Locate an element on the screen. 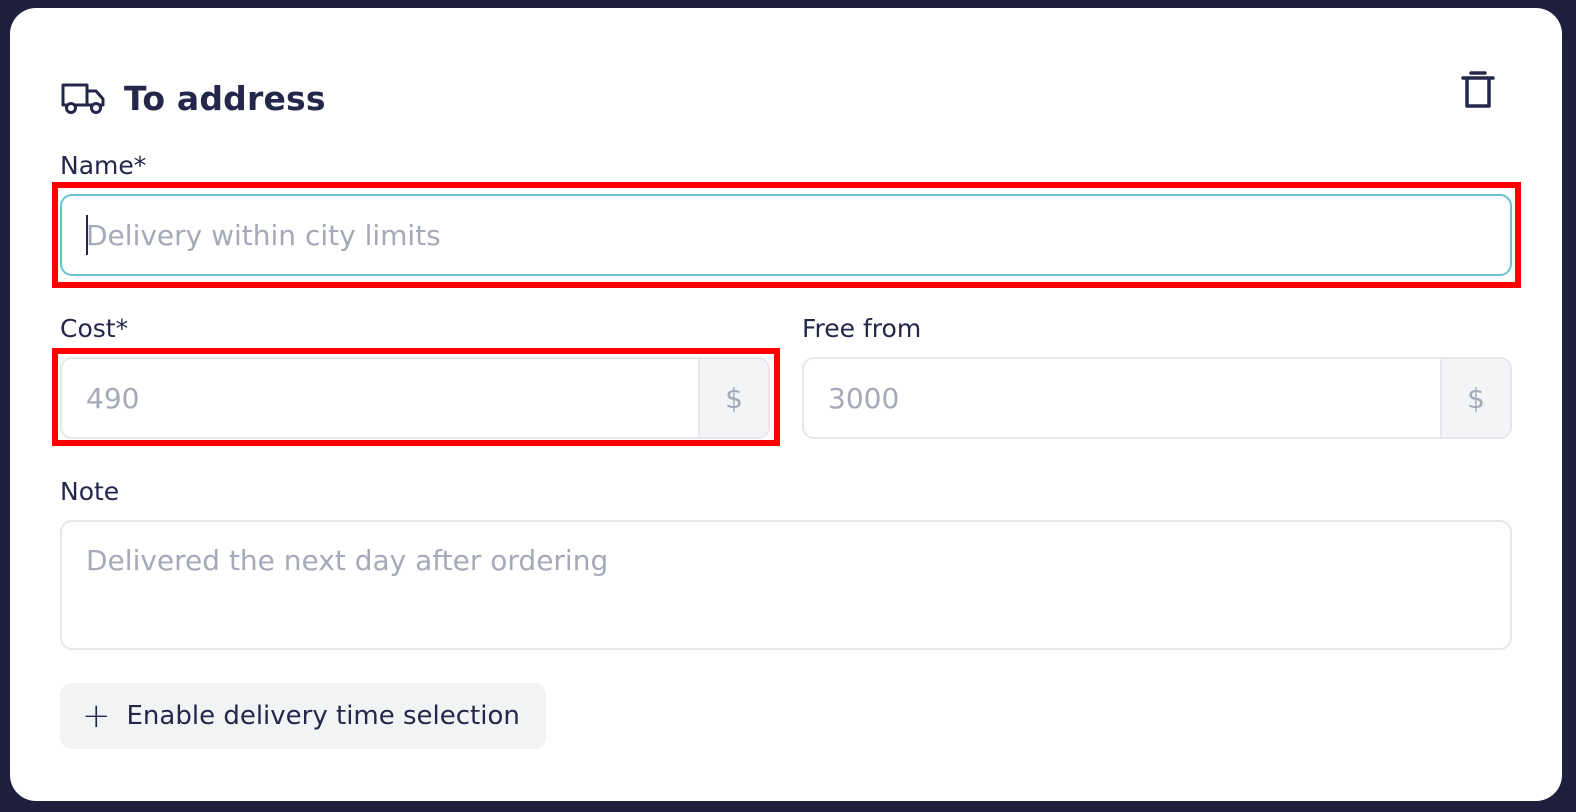  plus-icon: + is located at coordinates (96, 716).